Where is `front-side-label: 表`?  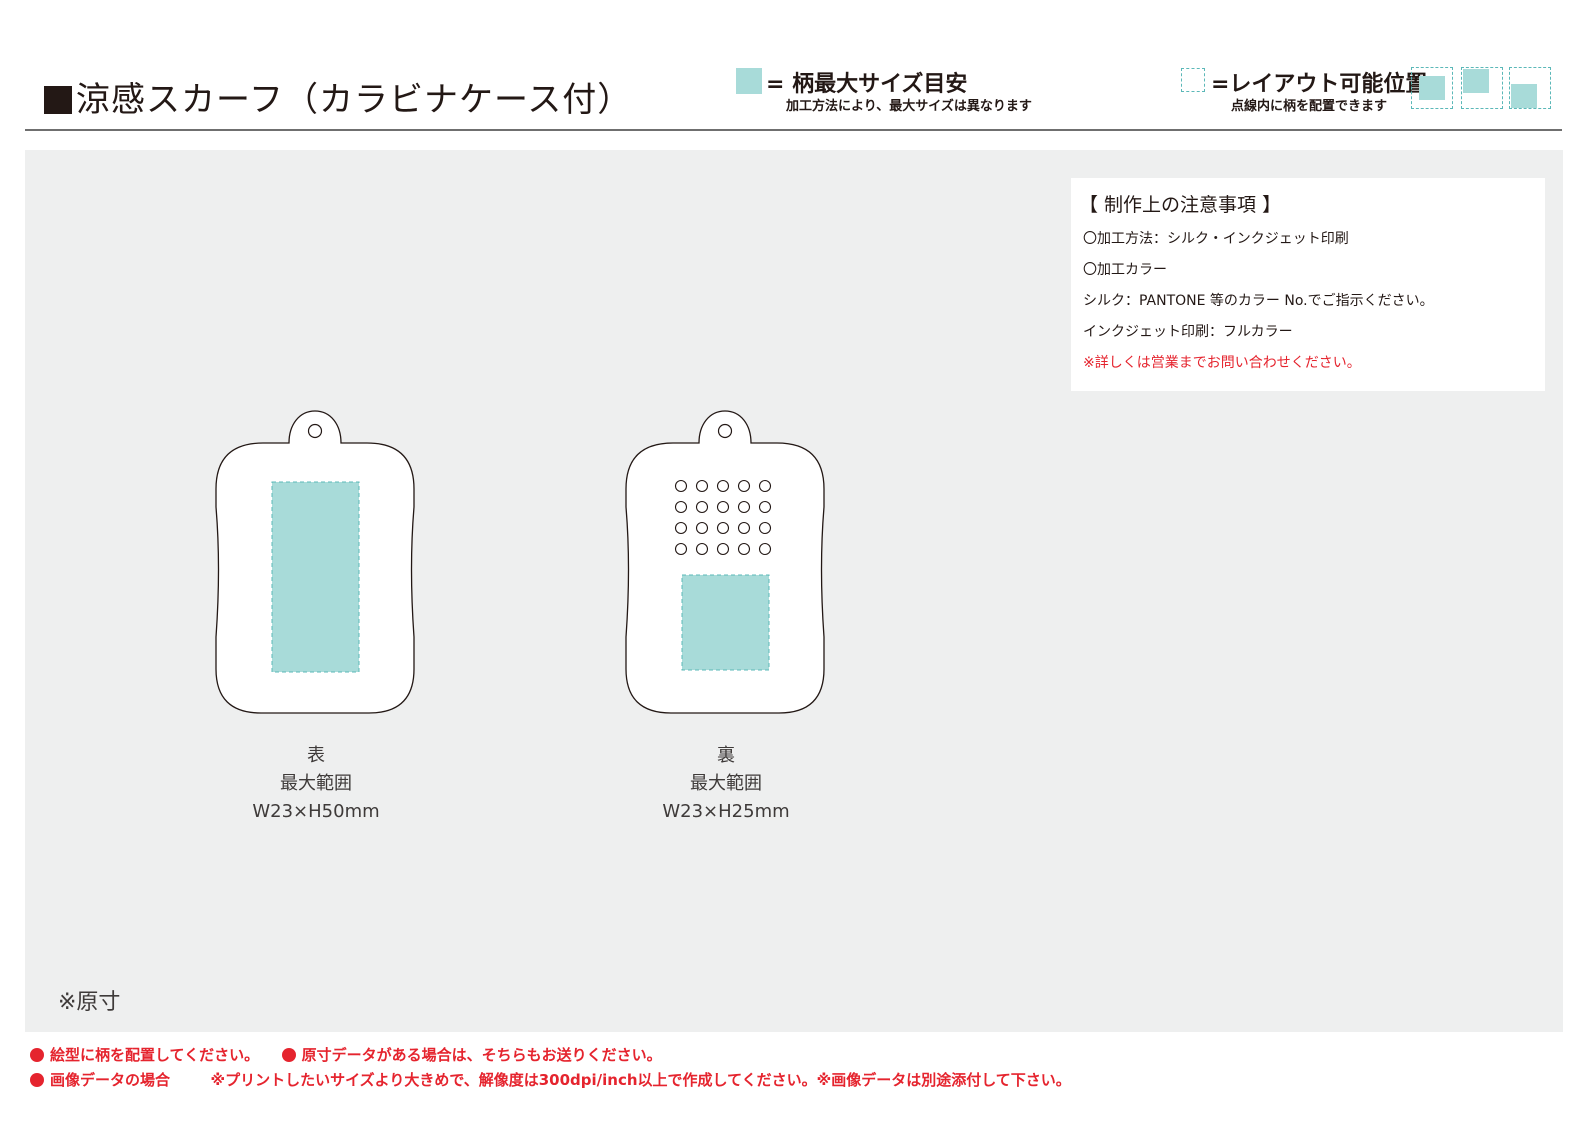
front-side-label: 表 is located at coordinates (316, 755).